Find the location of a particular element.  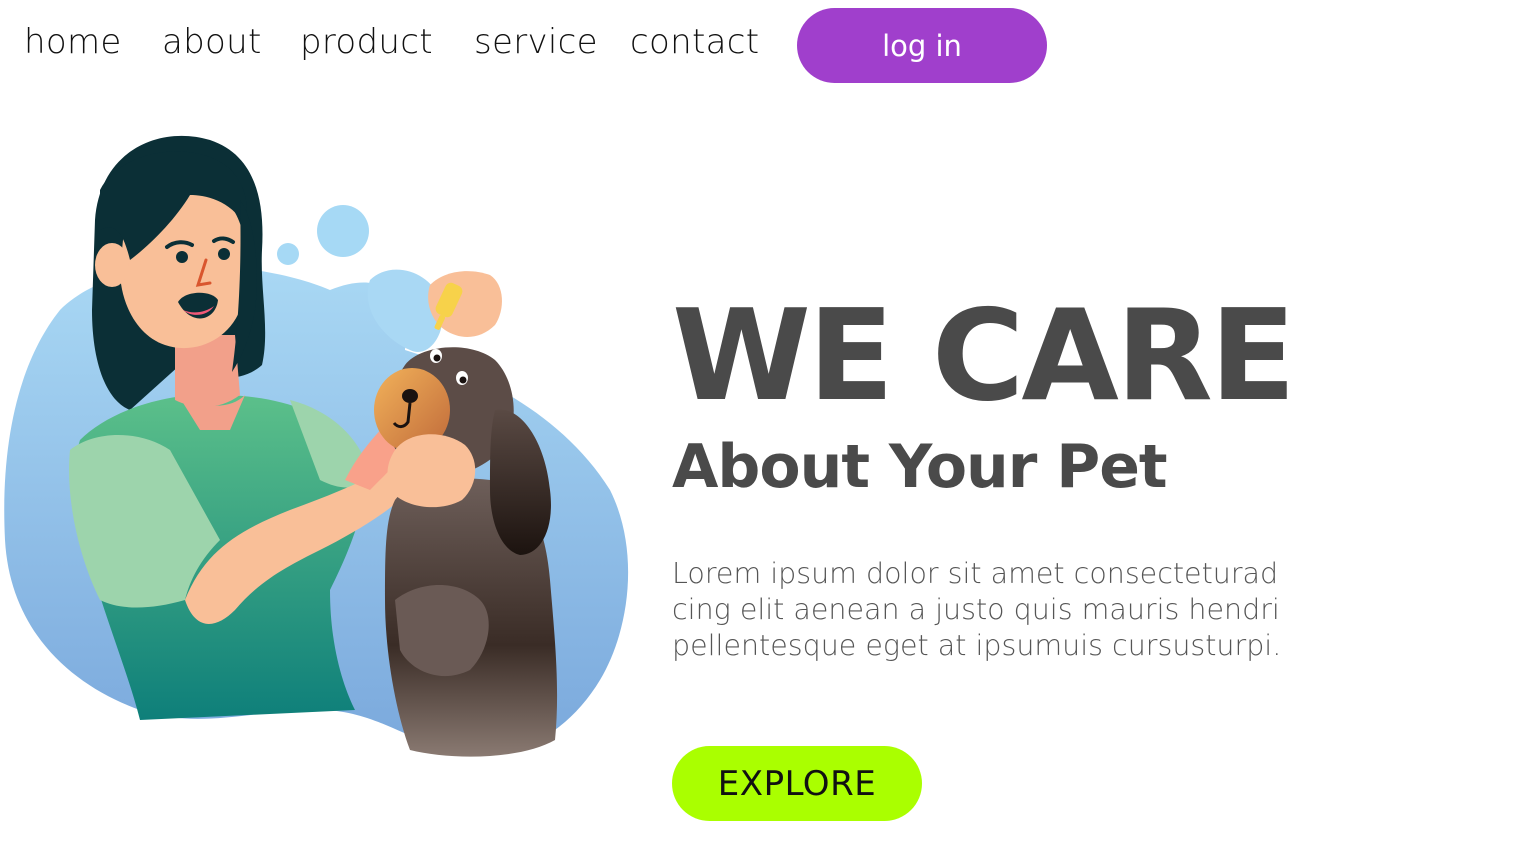

nav-link-product: product is located at coordinates (366, 42).